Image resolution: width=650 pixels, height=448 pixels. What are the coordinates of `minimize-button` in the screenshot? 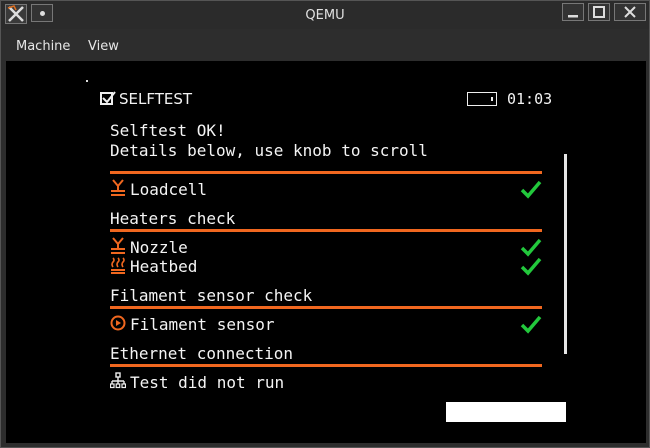 It's located at (573, 12).